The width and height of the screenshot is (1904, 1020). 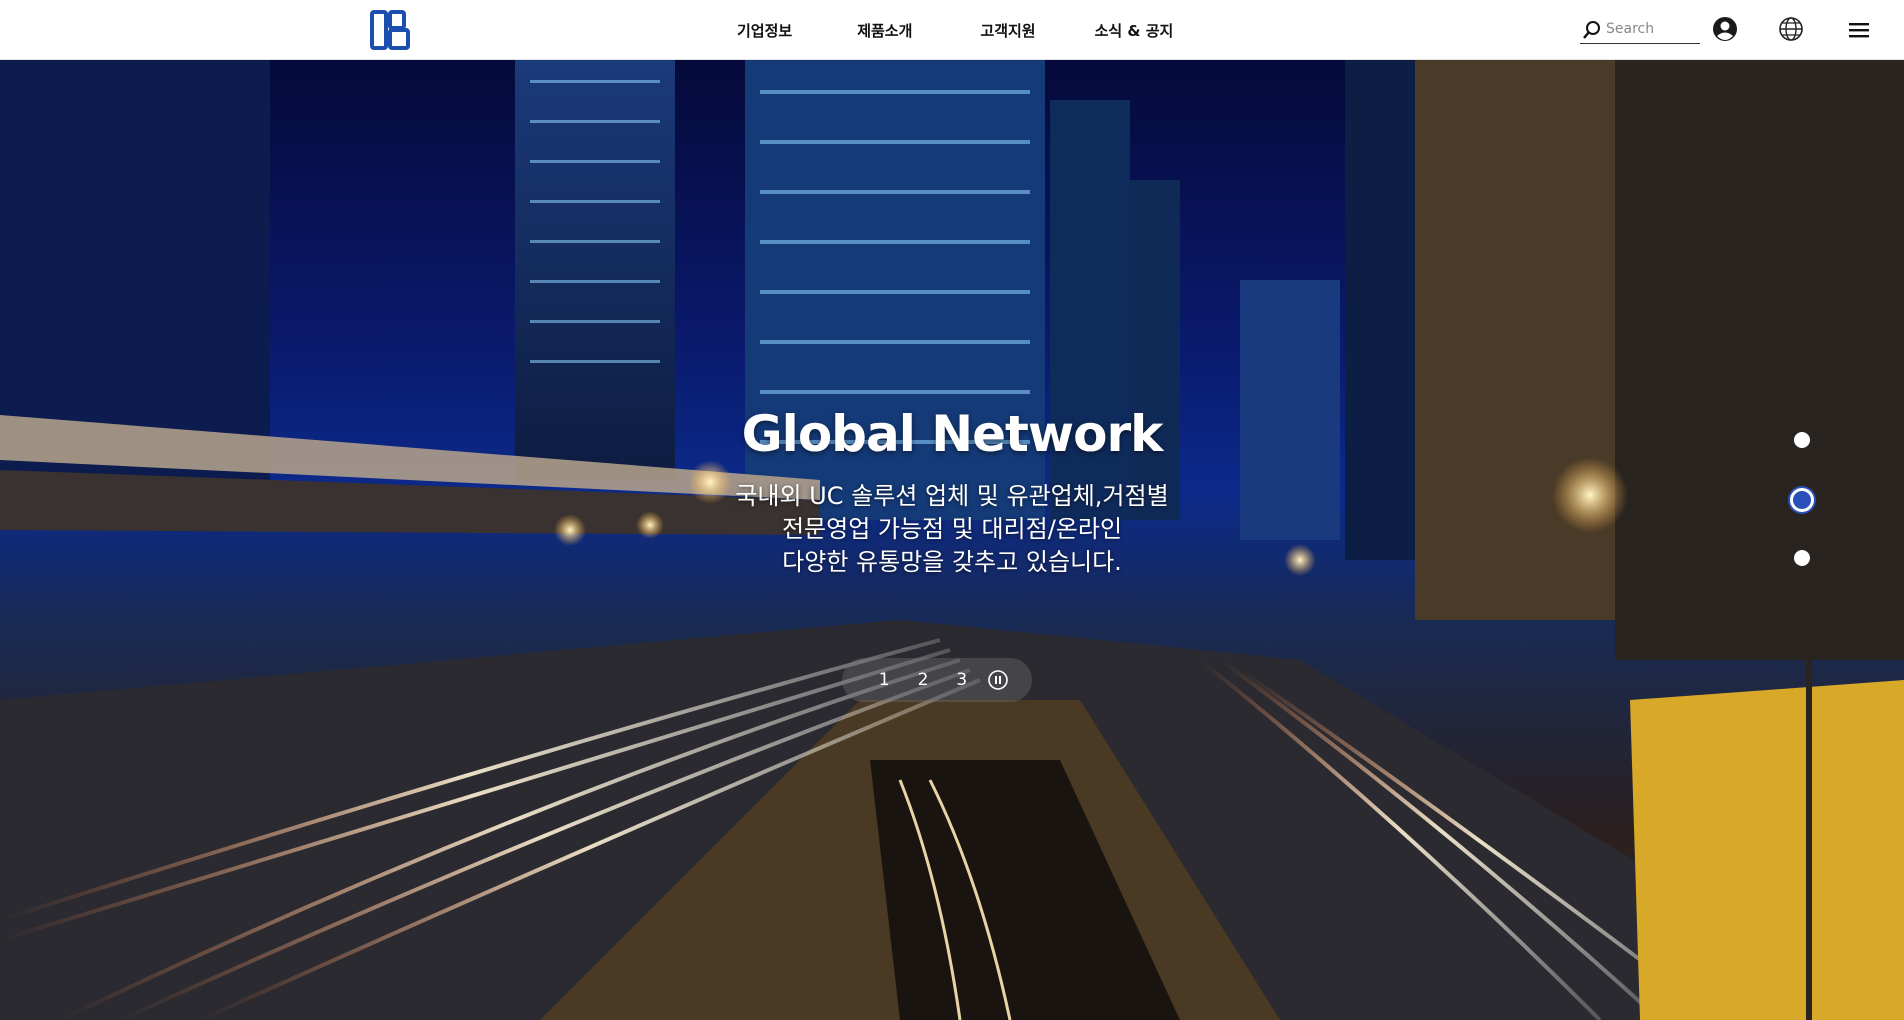 I want to click on logo-icon, so click(x=391, y=30).